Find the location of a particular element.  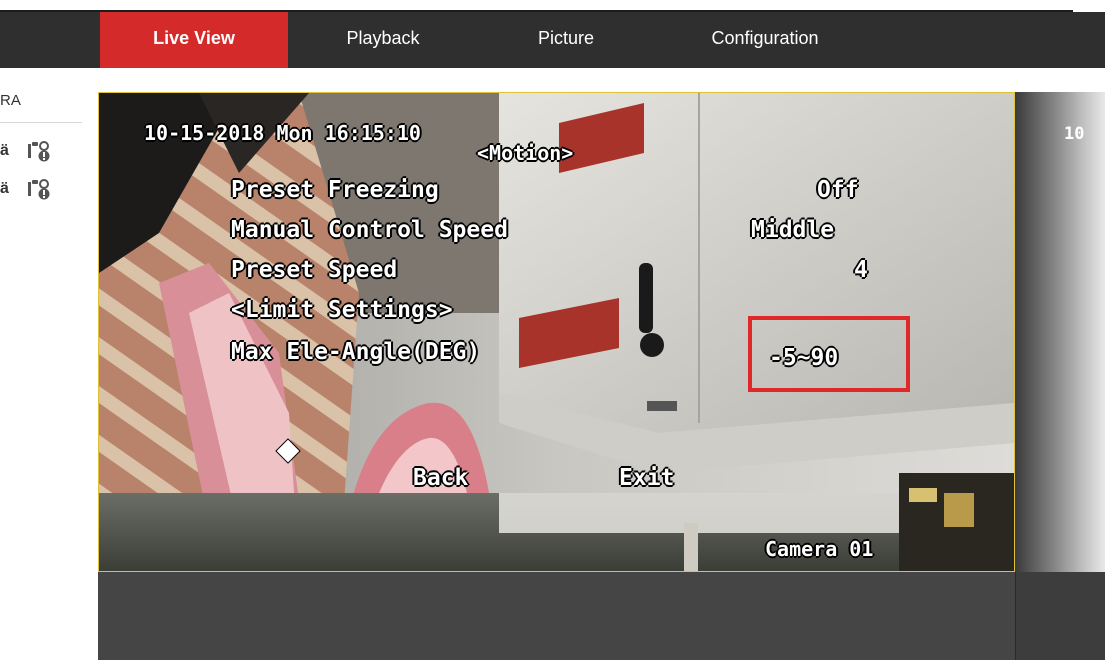

osd-row-value: 4 is located at coordinates (861, 270).